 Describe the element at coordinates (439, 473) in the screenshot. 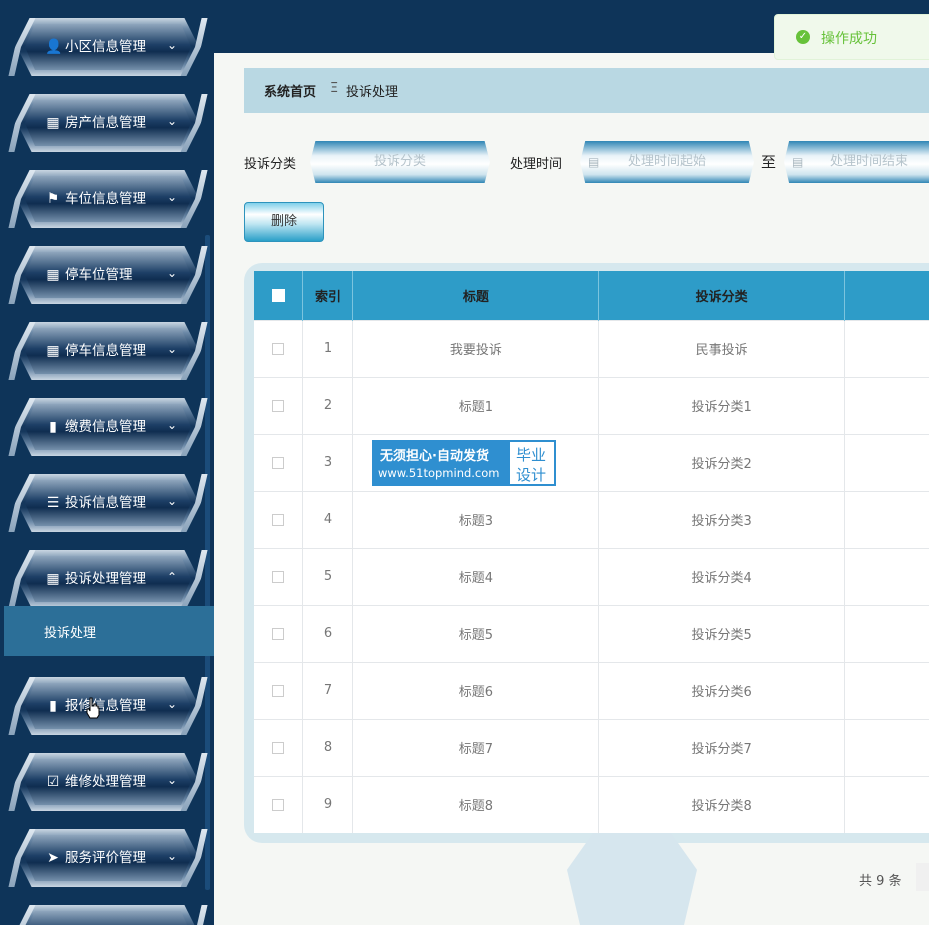

I see `watermark-line2: www.51topmind.com` at that location.